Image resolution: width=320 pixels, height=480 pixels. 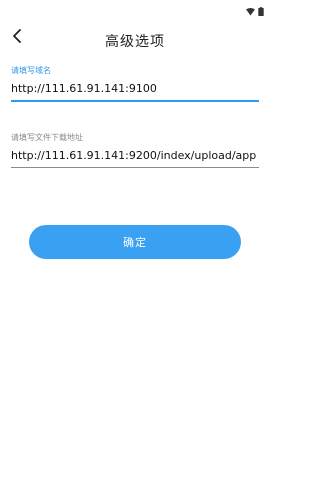 I want to click on domain-field: 请填写域名 http://111.61.91.141:9100, so click(x=135, y=84).